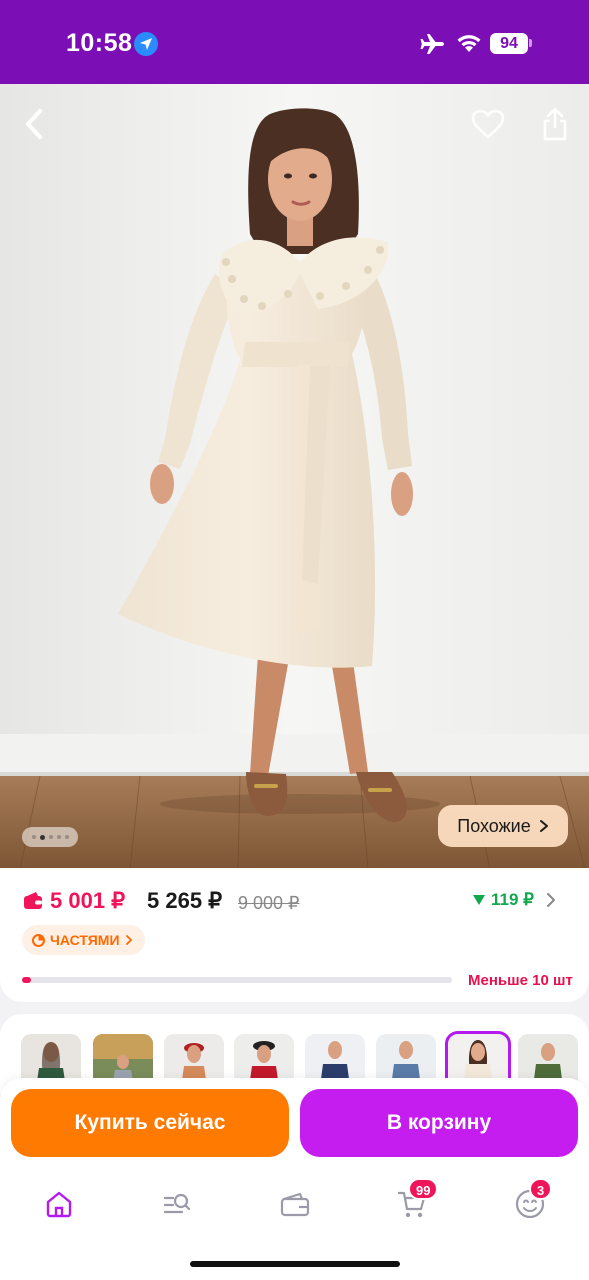 This screenshot has height=1280, width=589. Describe the element at coordinates (494, 825) in the screenshot. I see `similar-label: Похожие` at that location.